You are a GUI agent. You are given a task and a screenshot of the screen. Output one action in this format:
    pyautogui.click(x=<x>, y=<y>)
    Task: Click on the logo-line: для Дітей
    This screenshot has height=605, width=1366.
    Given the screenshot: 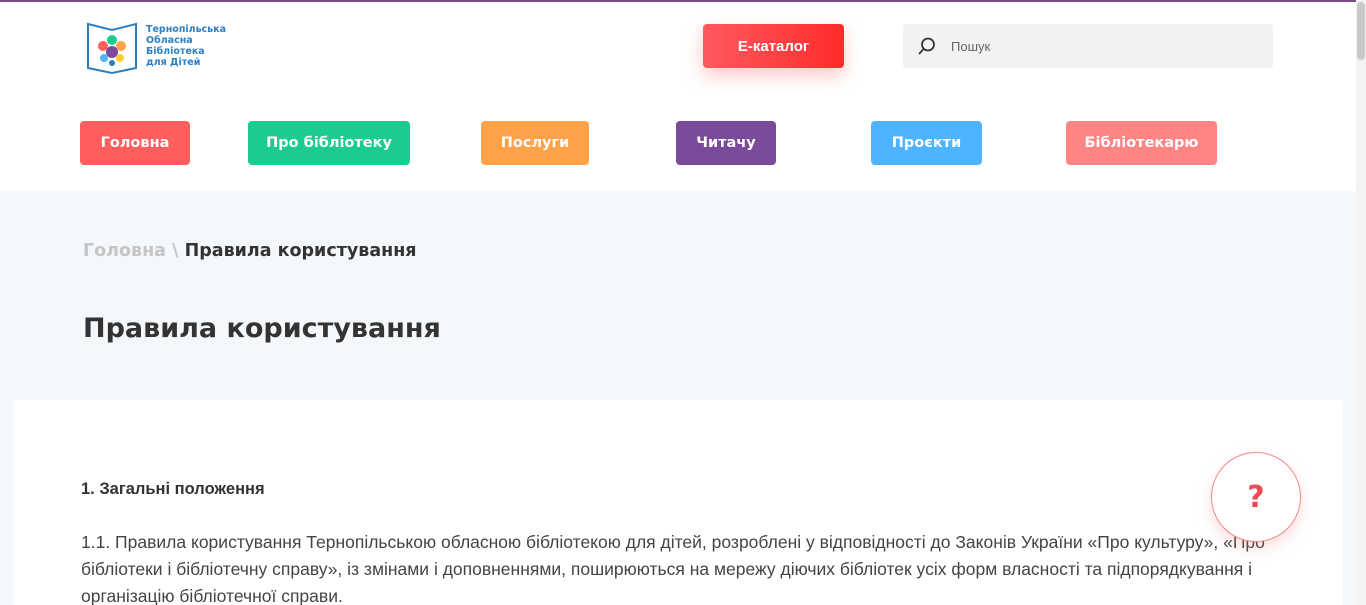 What is the action you would take?
    pyautogui.click(x=173, y=62)
    